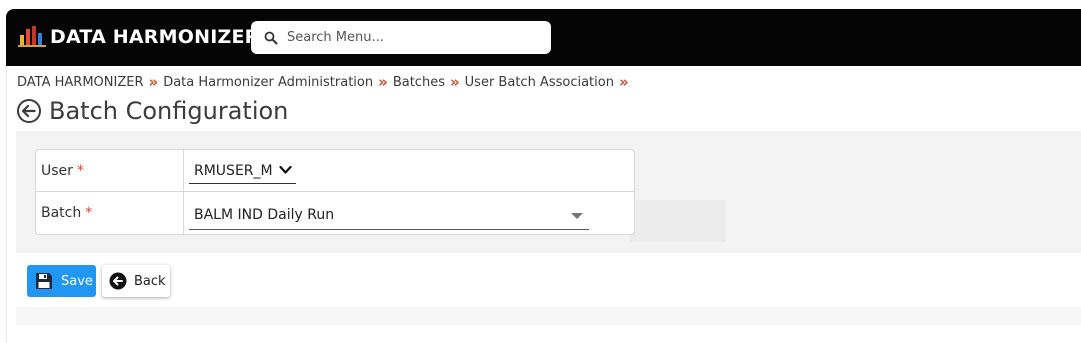 This screenshot has width=1081, height=343. What do you see at coordinates (285, 169) in the screenshot?
I see `chevron-down-icon` at bounding box center [285, 169].